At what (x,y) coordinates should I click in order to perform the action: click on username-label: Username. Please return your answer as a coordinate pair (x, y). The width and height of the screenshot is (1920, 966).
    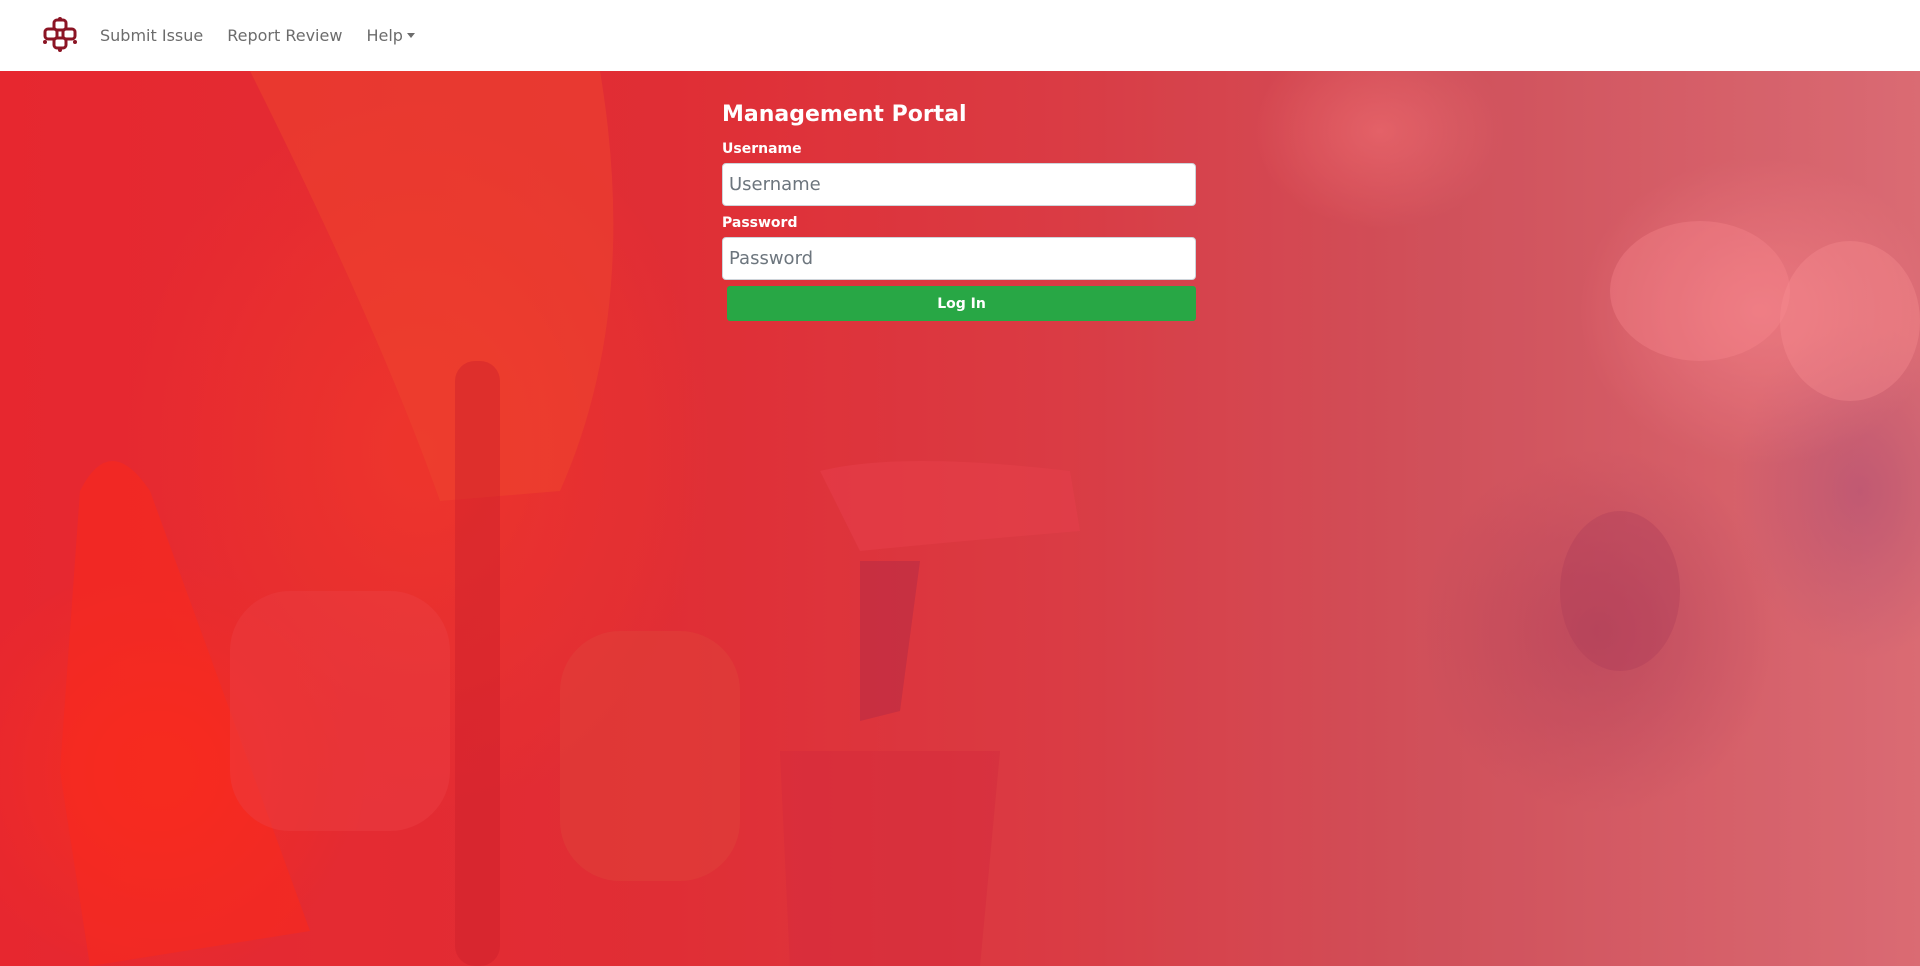
    Looking at the image, I should click on (762, 149).